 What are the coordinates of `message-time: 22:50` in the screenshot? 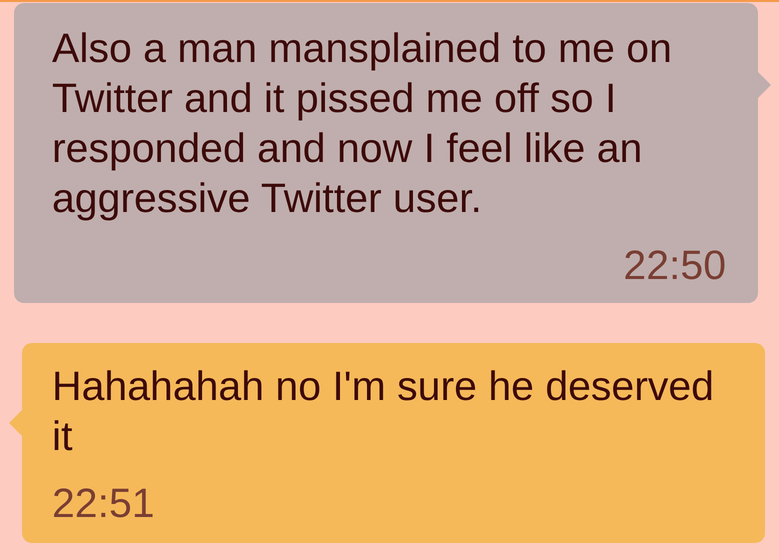 It's located at (674, 265).